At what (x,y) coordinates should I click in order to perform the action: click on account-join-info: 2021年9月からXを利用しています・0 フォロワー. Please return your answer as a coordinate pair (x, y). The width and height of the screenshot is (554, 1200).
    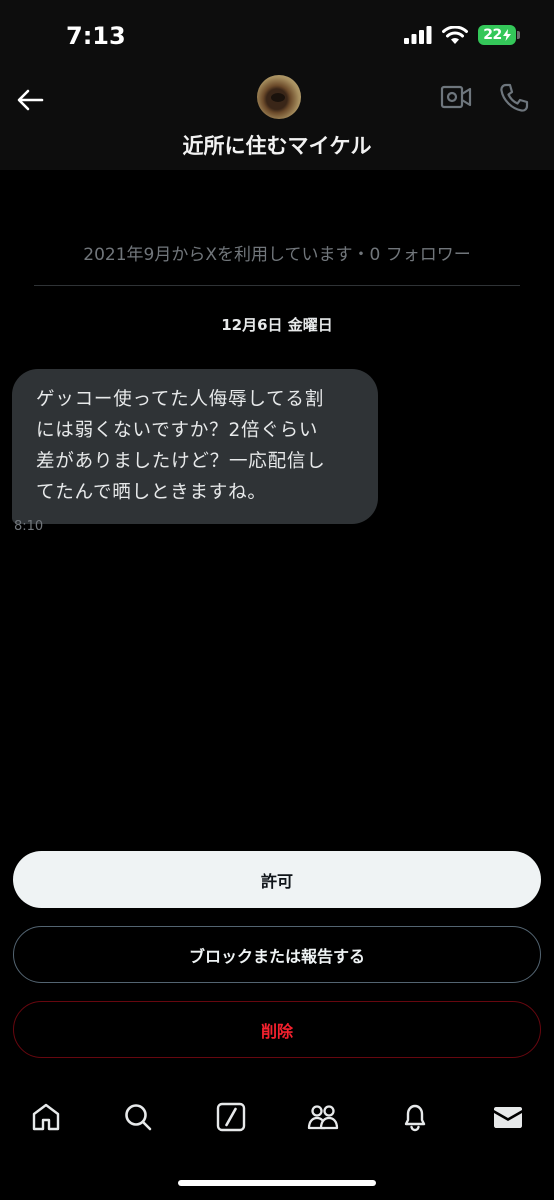
    Looking at the image, I should click on (277, 255).